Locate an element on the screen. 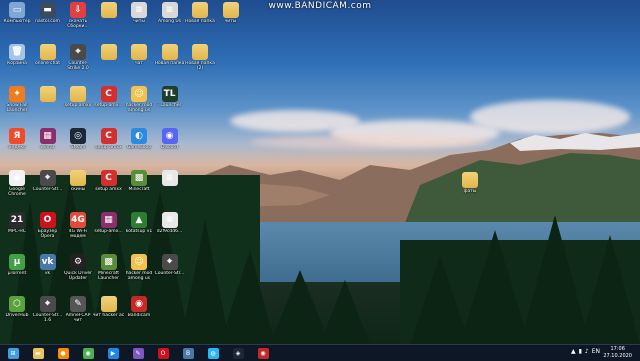 The width and height of the screenshot is (640, 361). desktop-icon: чат is located at coordinates (139, 61).